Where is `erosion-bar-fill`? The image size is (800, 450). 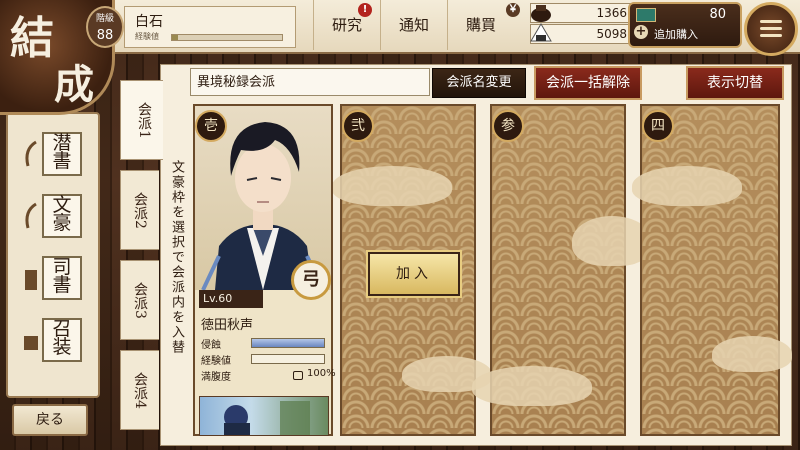 erosion-bar-fill is located at coordinates (288, 343).